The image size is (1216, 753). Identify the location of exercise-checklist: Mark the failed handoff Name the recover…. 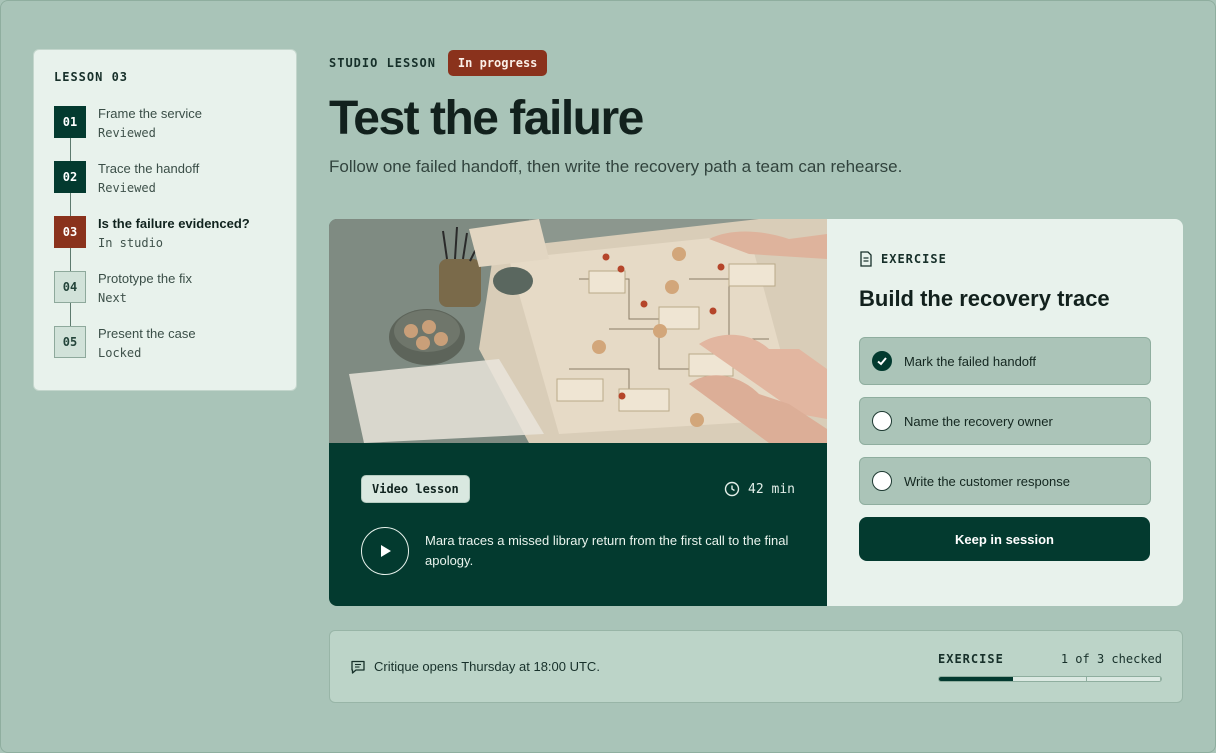
(1005, 421).